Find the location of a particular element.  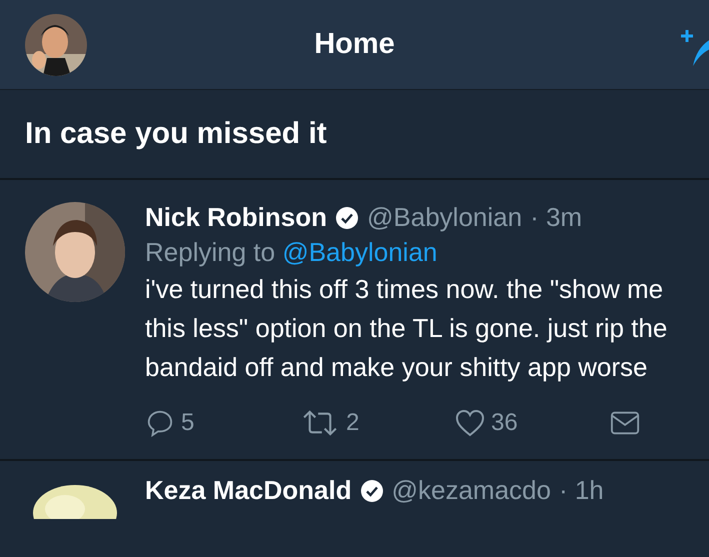

heart-icon is located at coordinates (470, 423).